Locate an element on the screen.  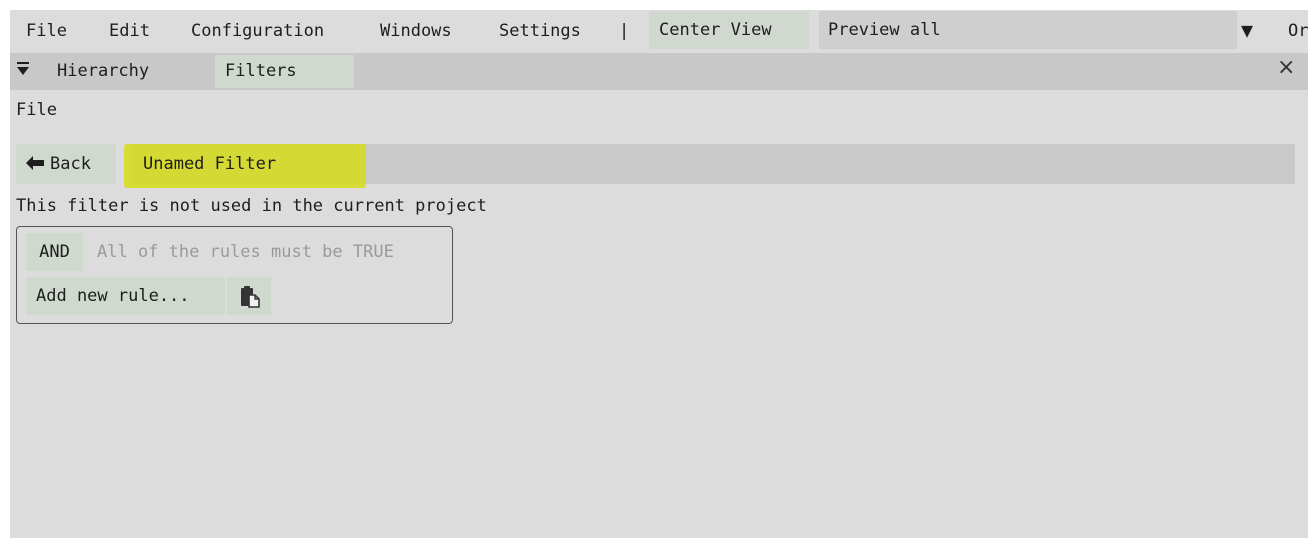
operator-description: All of the rules must be TRUE is located at coordinates (245, 252).